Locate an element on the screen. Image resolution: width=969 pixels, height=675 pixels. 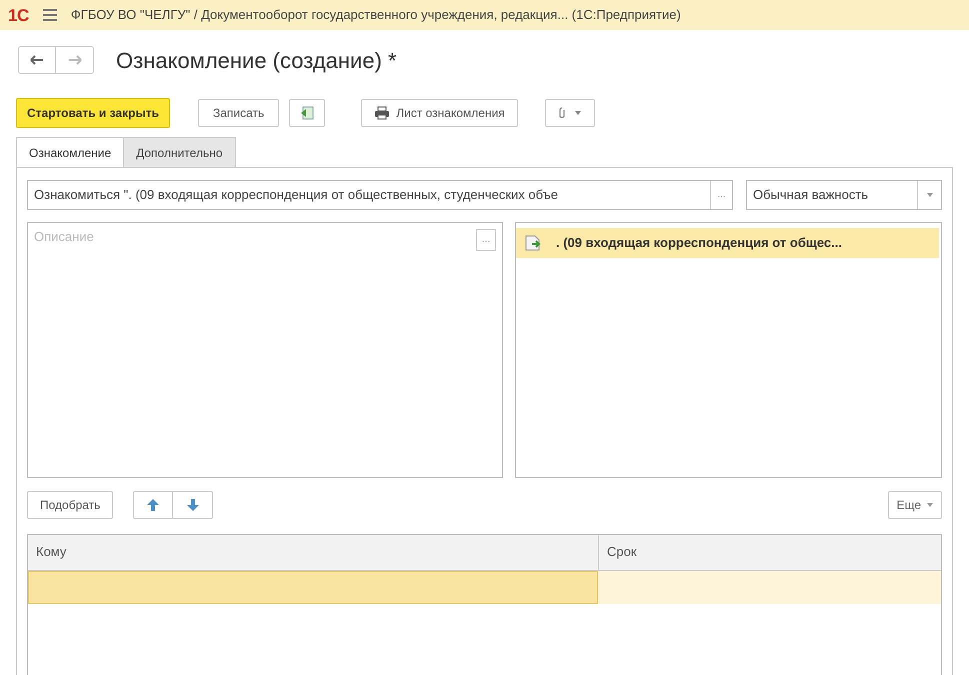
printer-icon is located at coordinates (382, 113).